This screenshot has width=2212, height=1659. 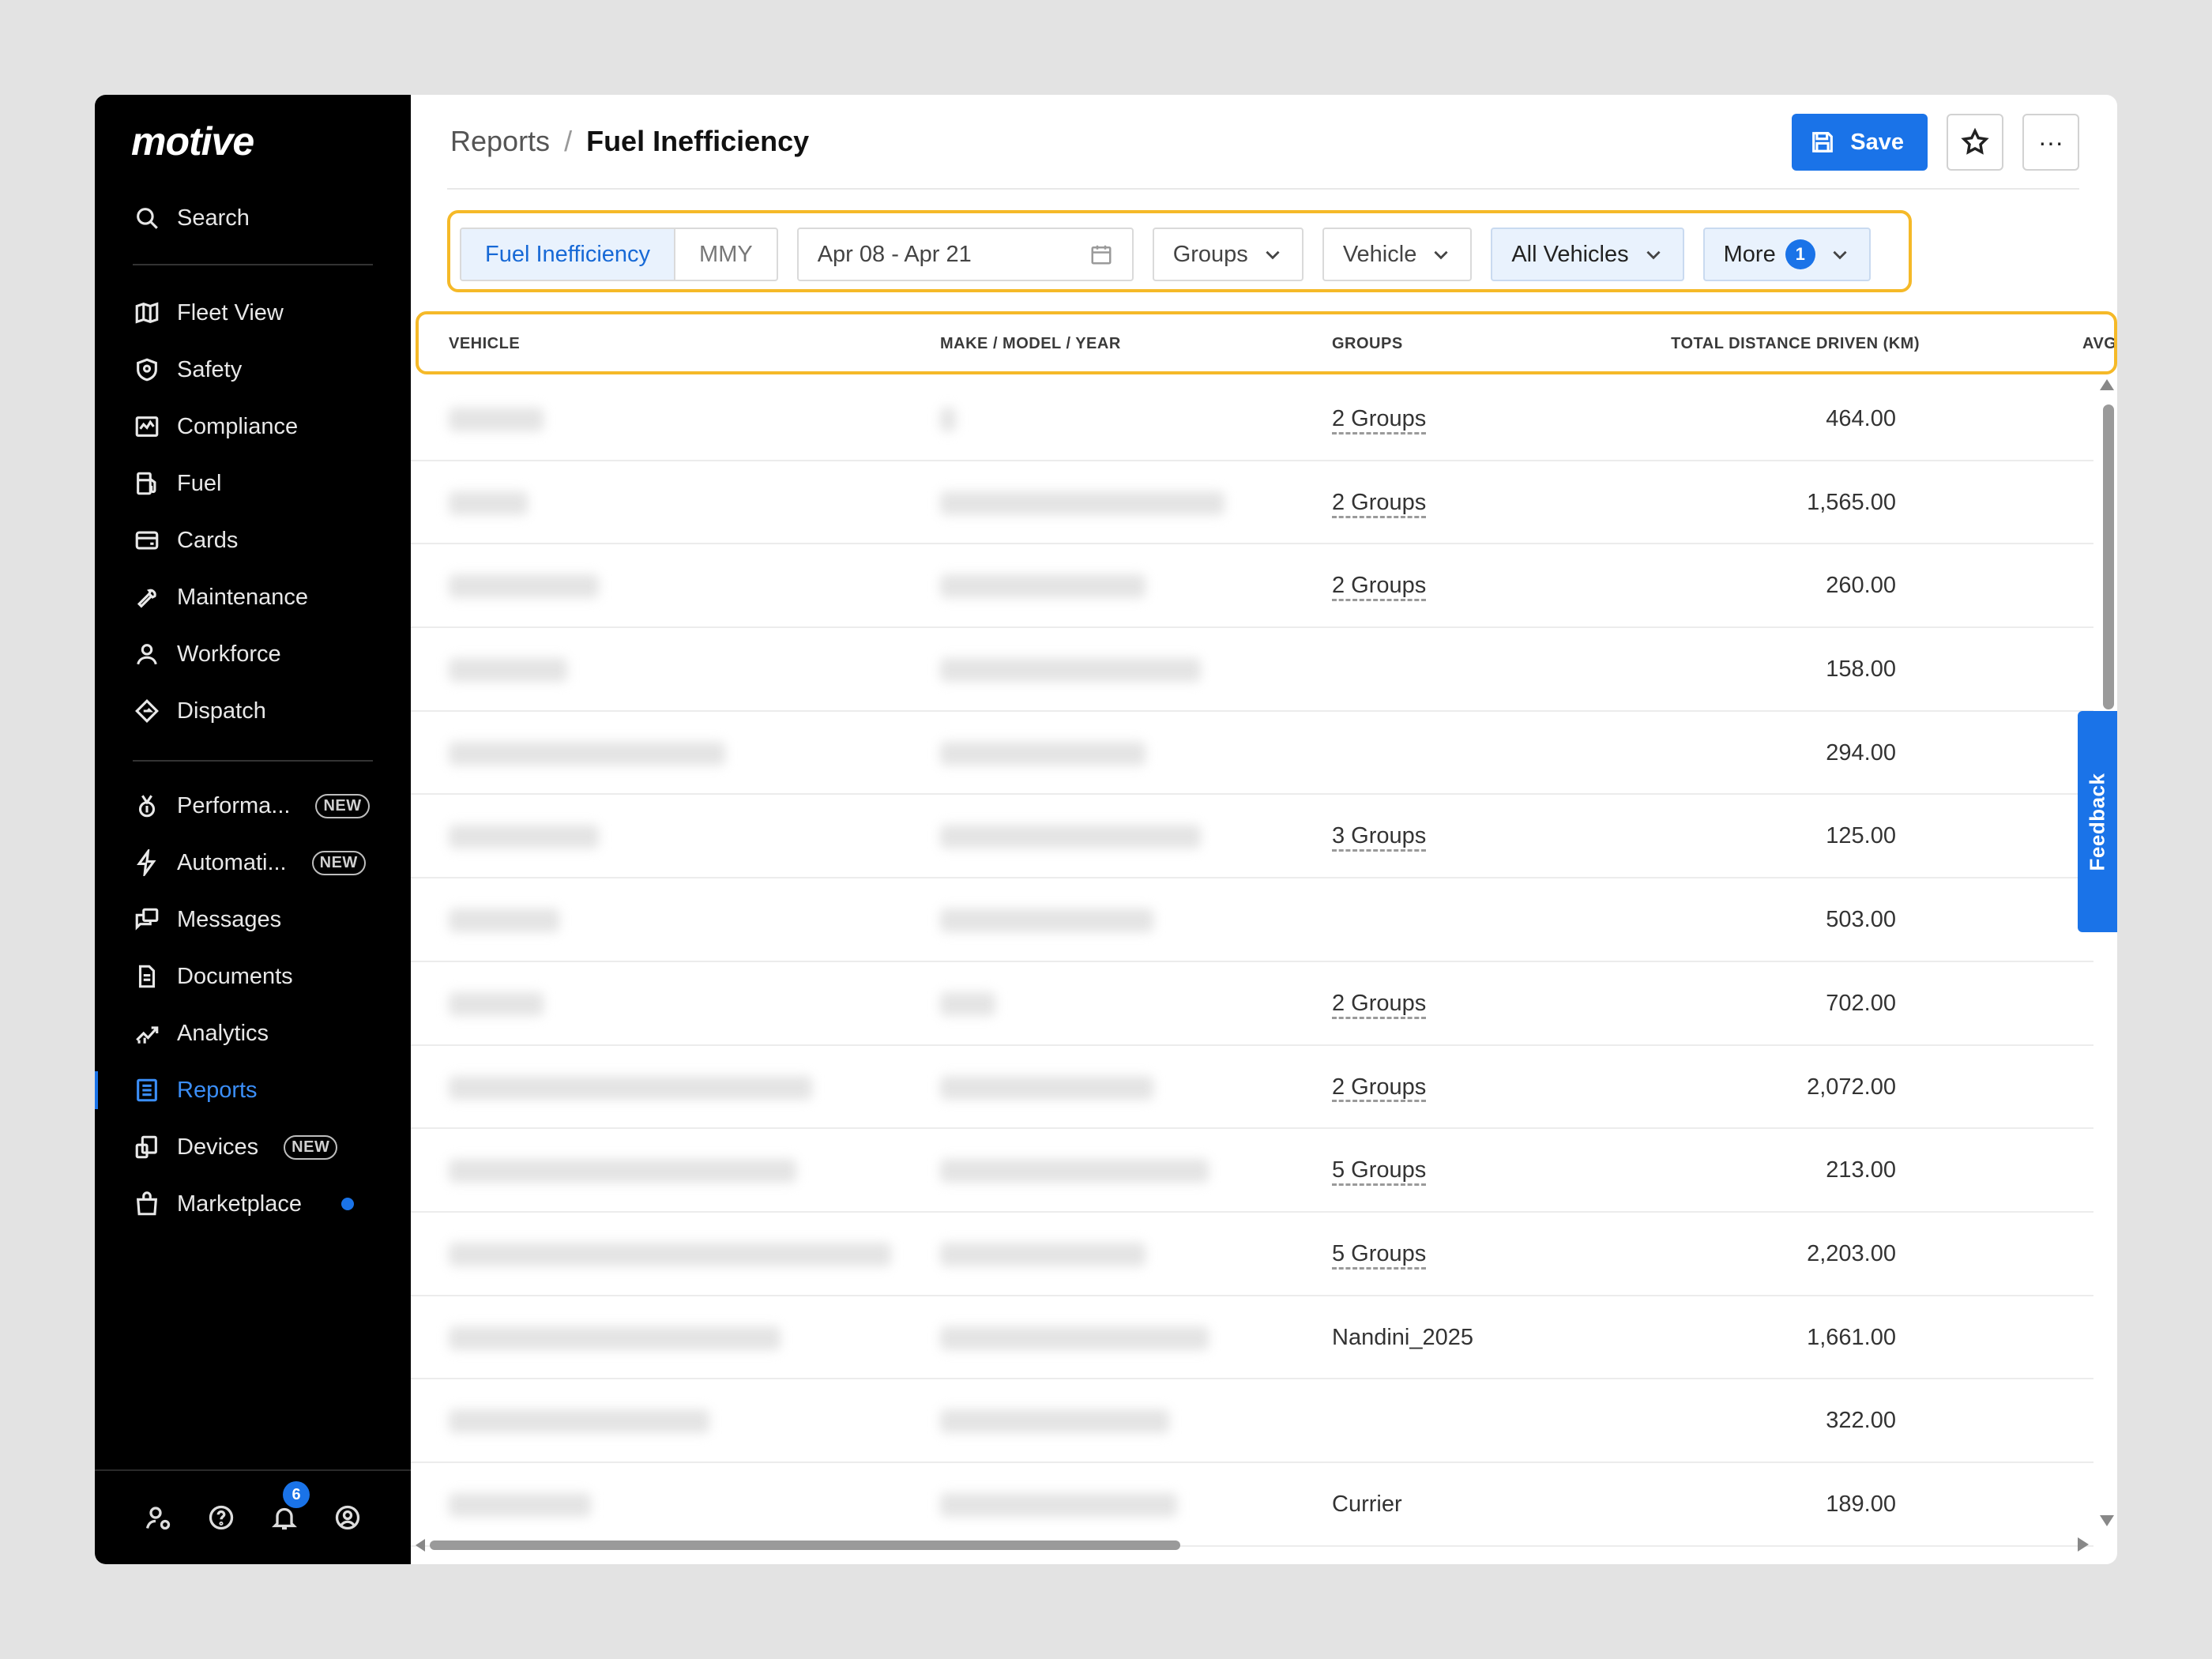 I want to click on bell-icon: 6, so click(x=290, y=1507).